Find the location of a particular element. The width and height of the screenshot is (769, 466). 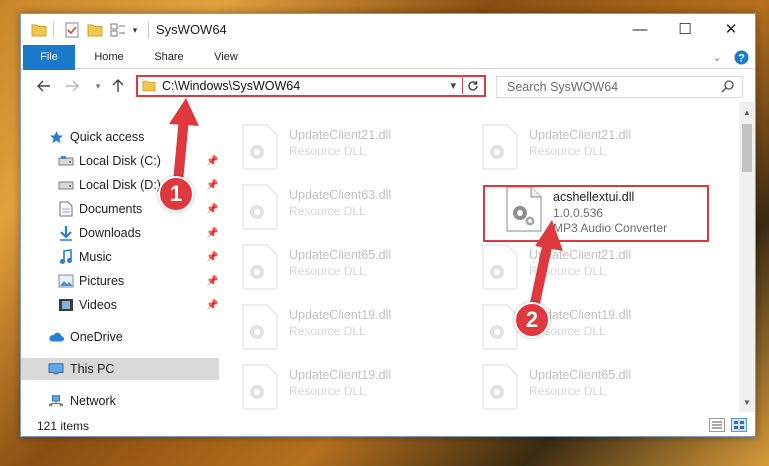

sidebar-item-local-disk-c: Local Disk (C:) 📌 is located at coordinates (120, 161).